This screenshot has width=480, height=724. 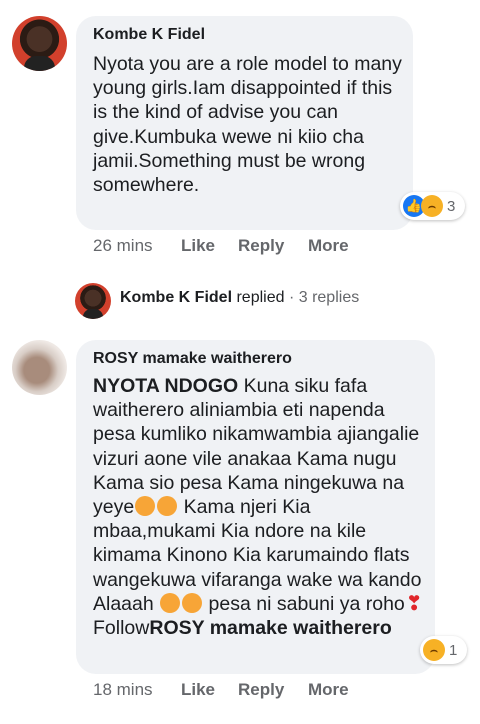 What do you see at coordinates (123, 690) in the screenshot?
I see `comment-time: 18 mins` at bounding box center [123, 690].